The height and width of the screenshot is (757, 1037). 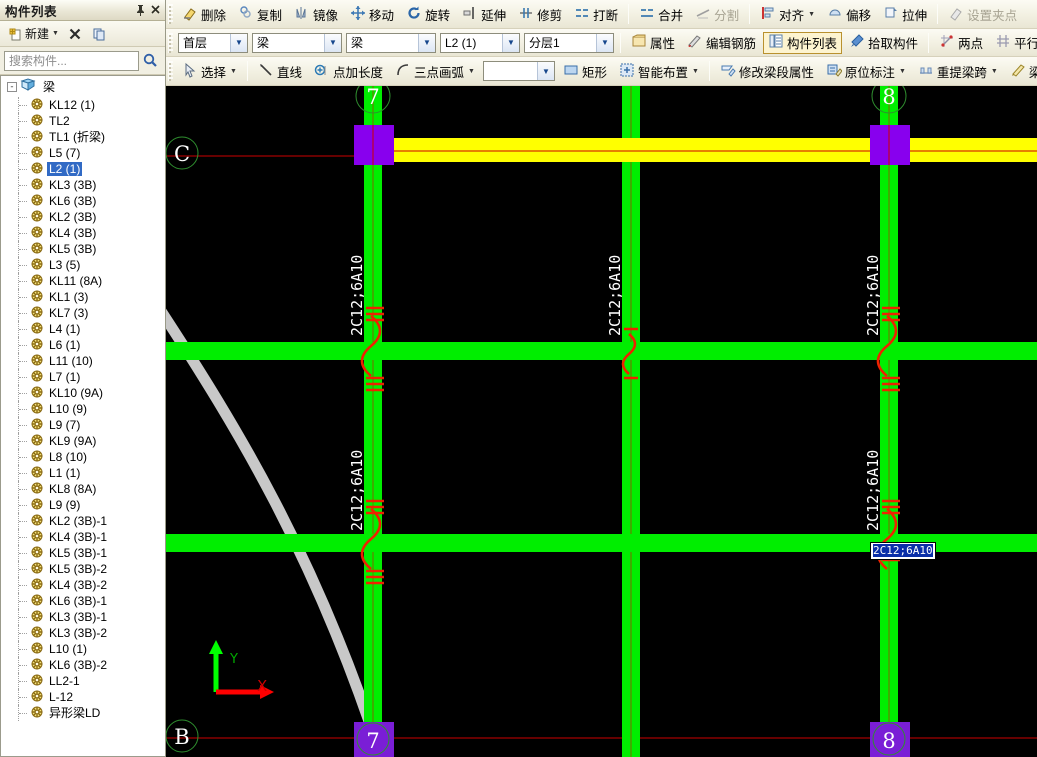 I want to click on tree-item: L11 (10), so click(x=83, y=361).